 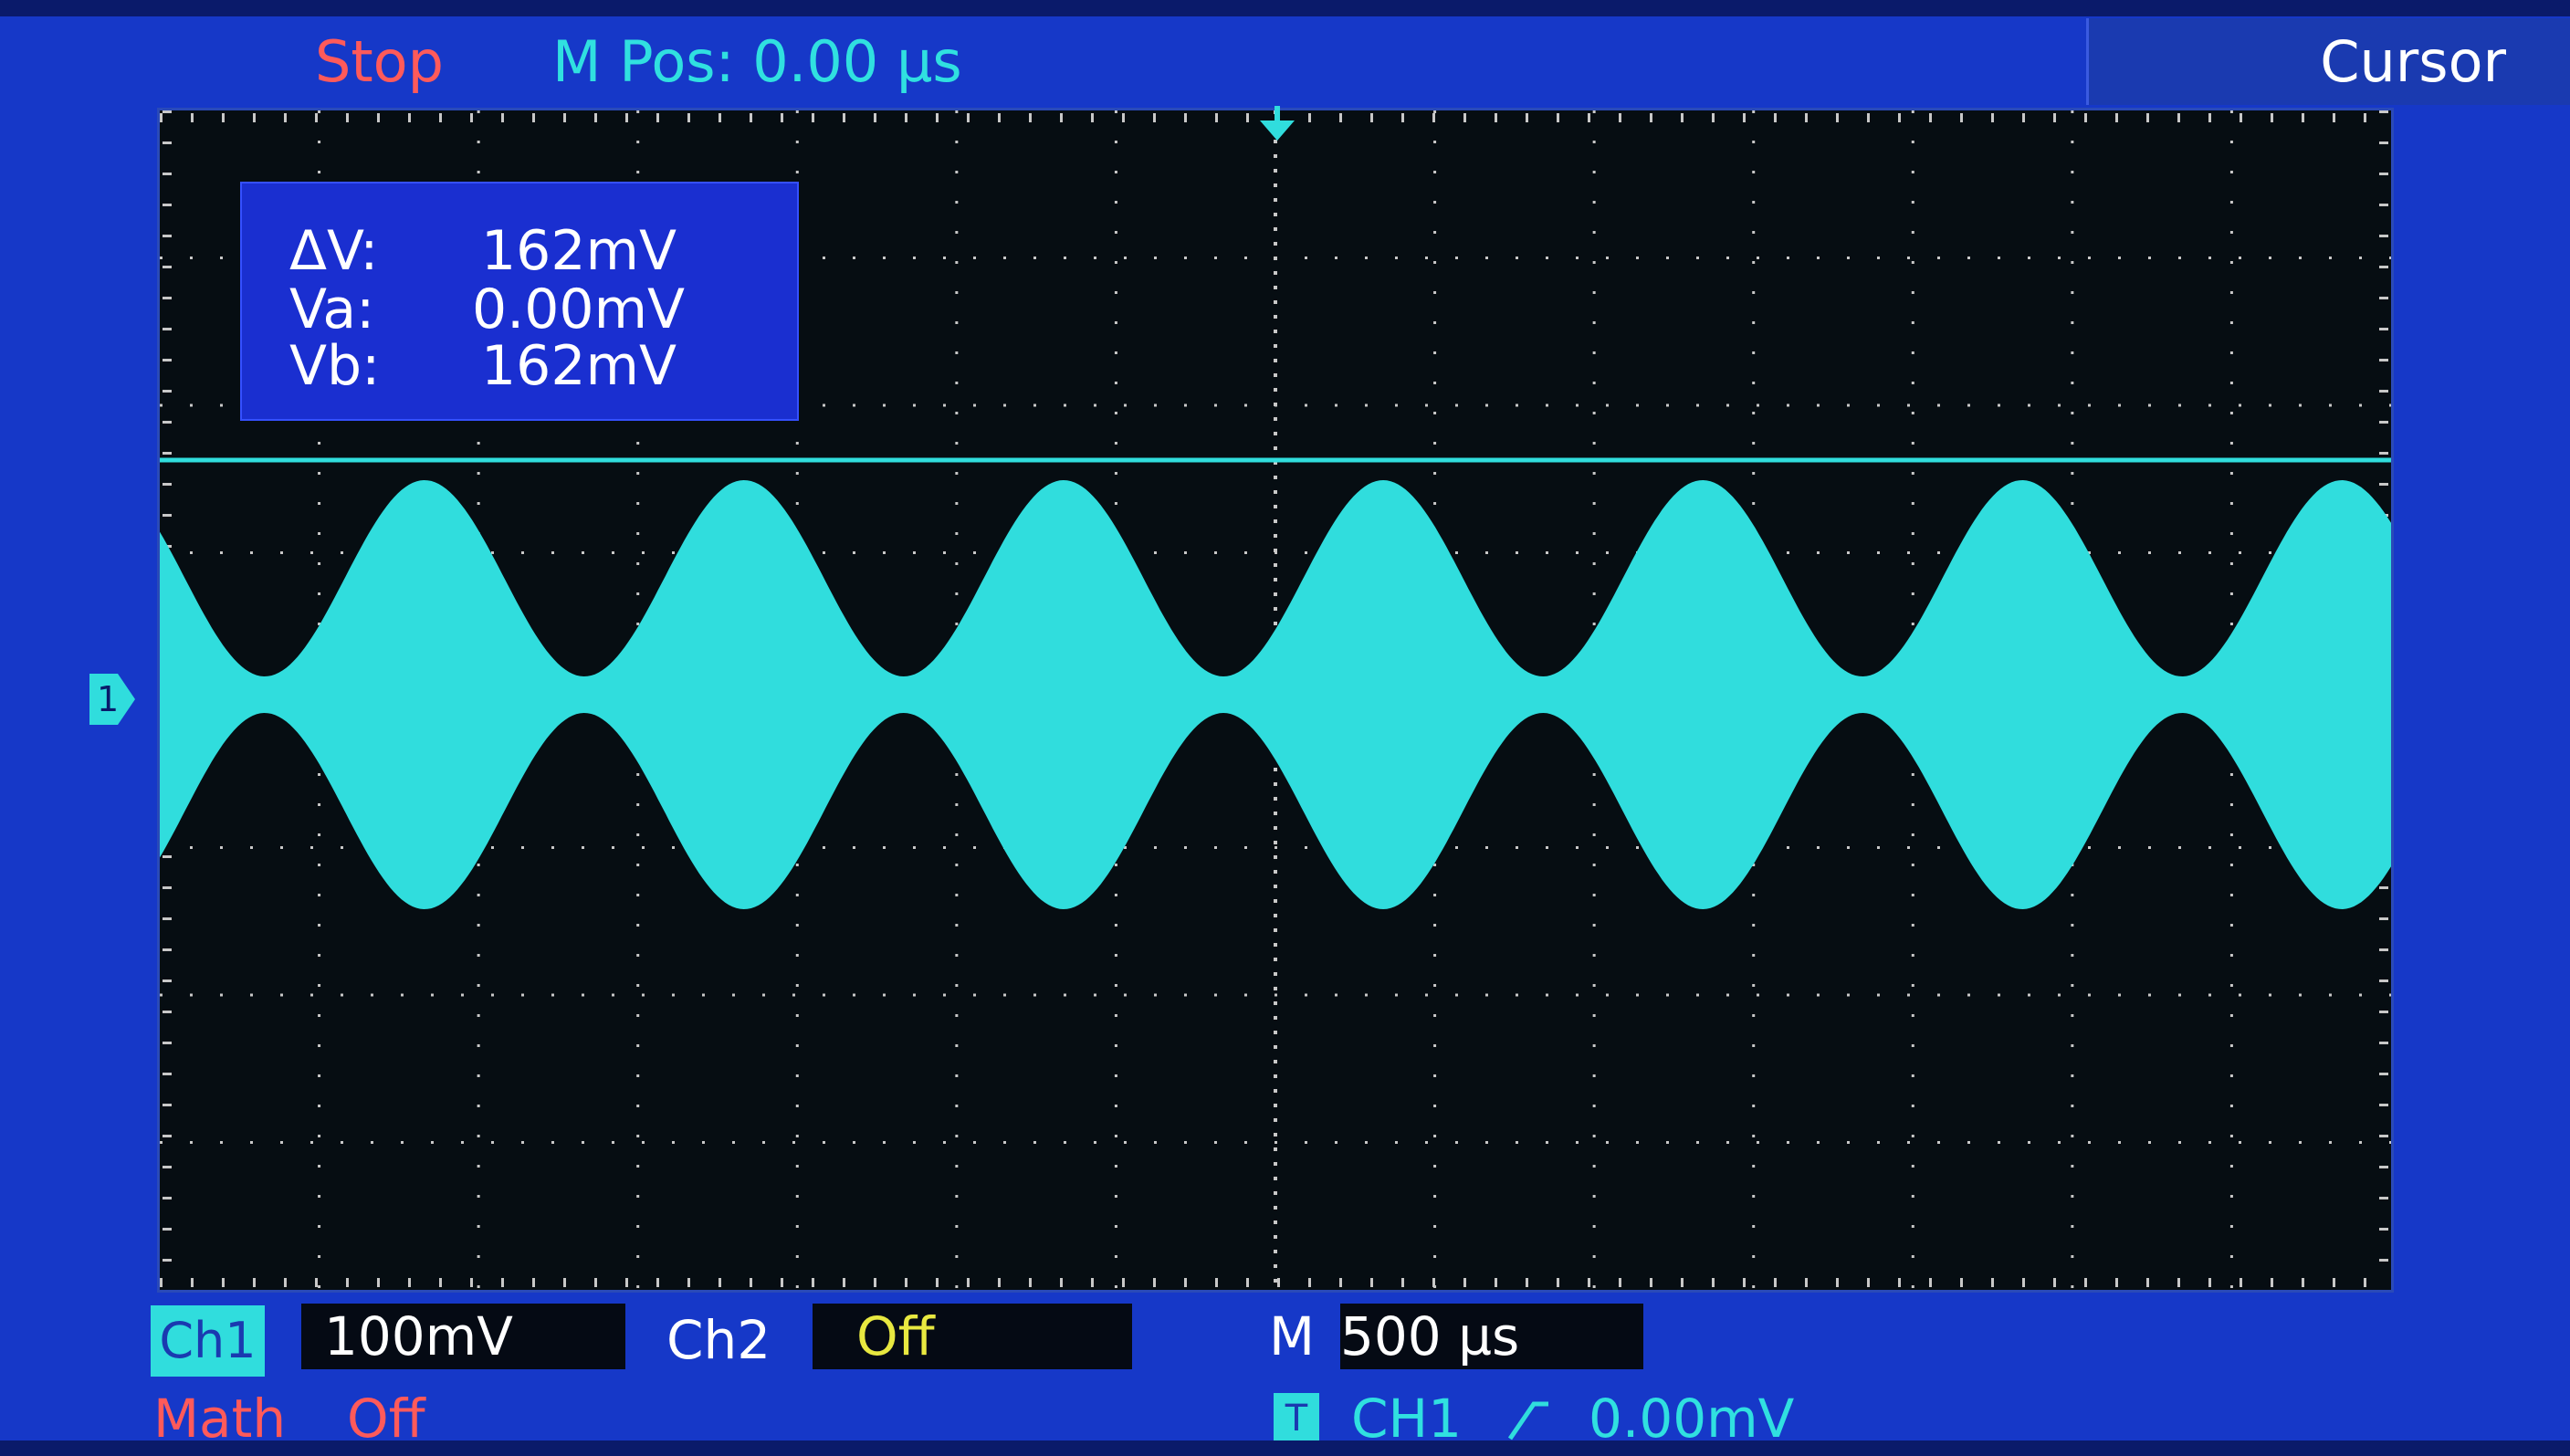 I want to click on timebase-prefix: M, so click(x=1293, y=1336).